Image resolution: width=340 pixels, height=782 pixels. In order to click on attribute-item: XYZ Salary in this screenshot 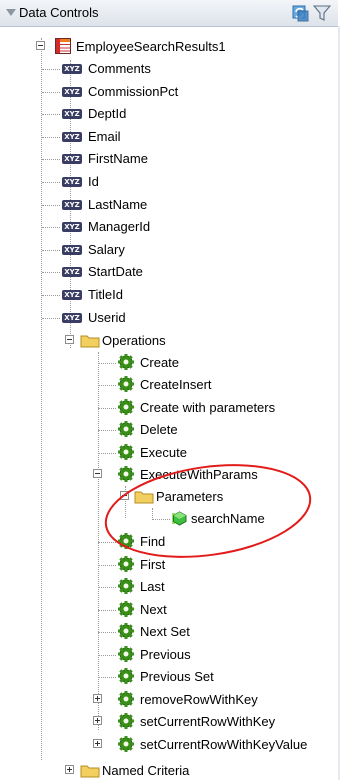, I will do `click(182, 250)`.